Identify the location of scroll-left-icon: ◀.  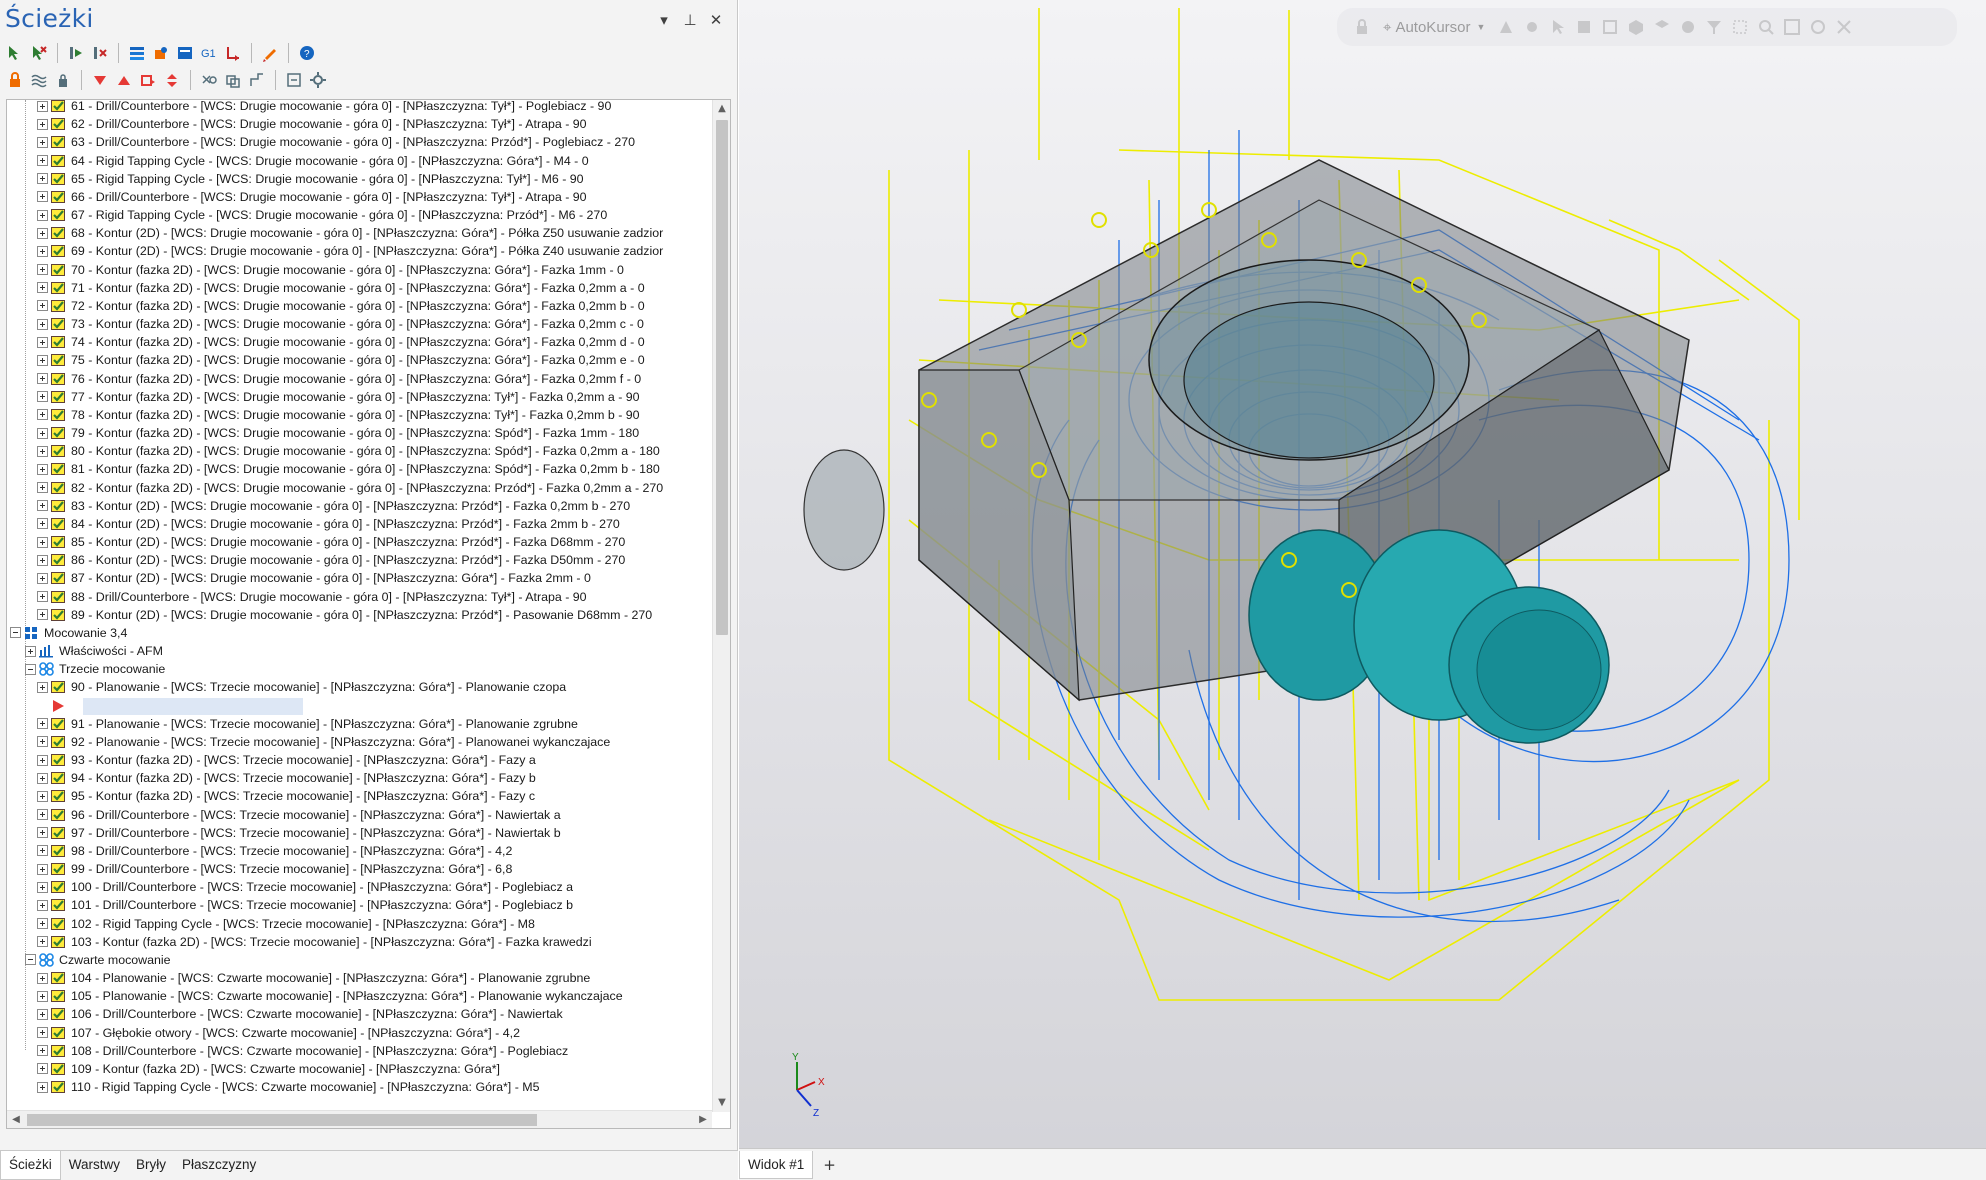
(16, 1119).